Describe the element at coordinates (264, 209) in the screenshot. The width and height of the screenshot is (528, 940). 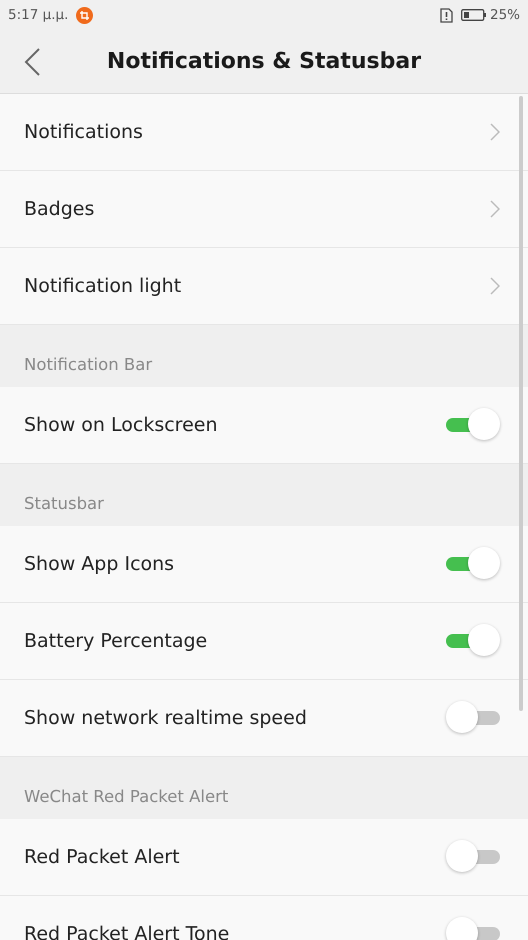
I see `settings-row: Badges` at that location.